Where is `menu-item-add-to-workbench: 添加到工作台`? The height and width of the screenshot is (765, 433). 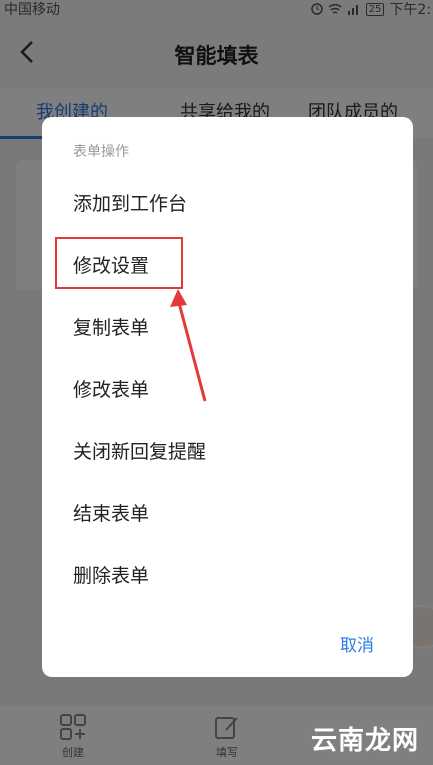
menu-item-add-to-workbench: 添加到工作台 is located at coordinates (130, 202).